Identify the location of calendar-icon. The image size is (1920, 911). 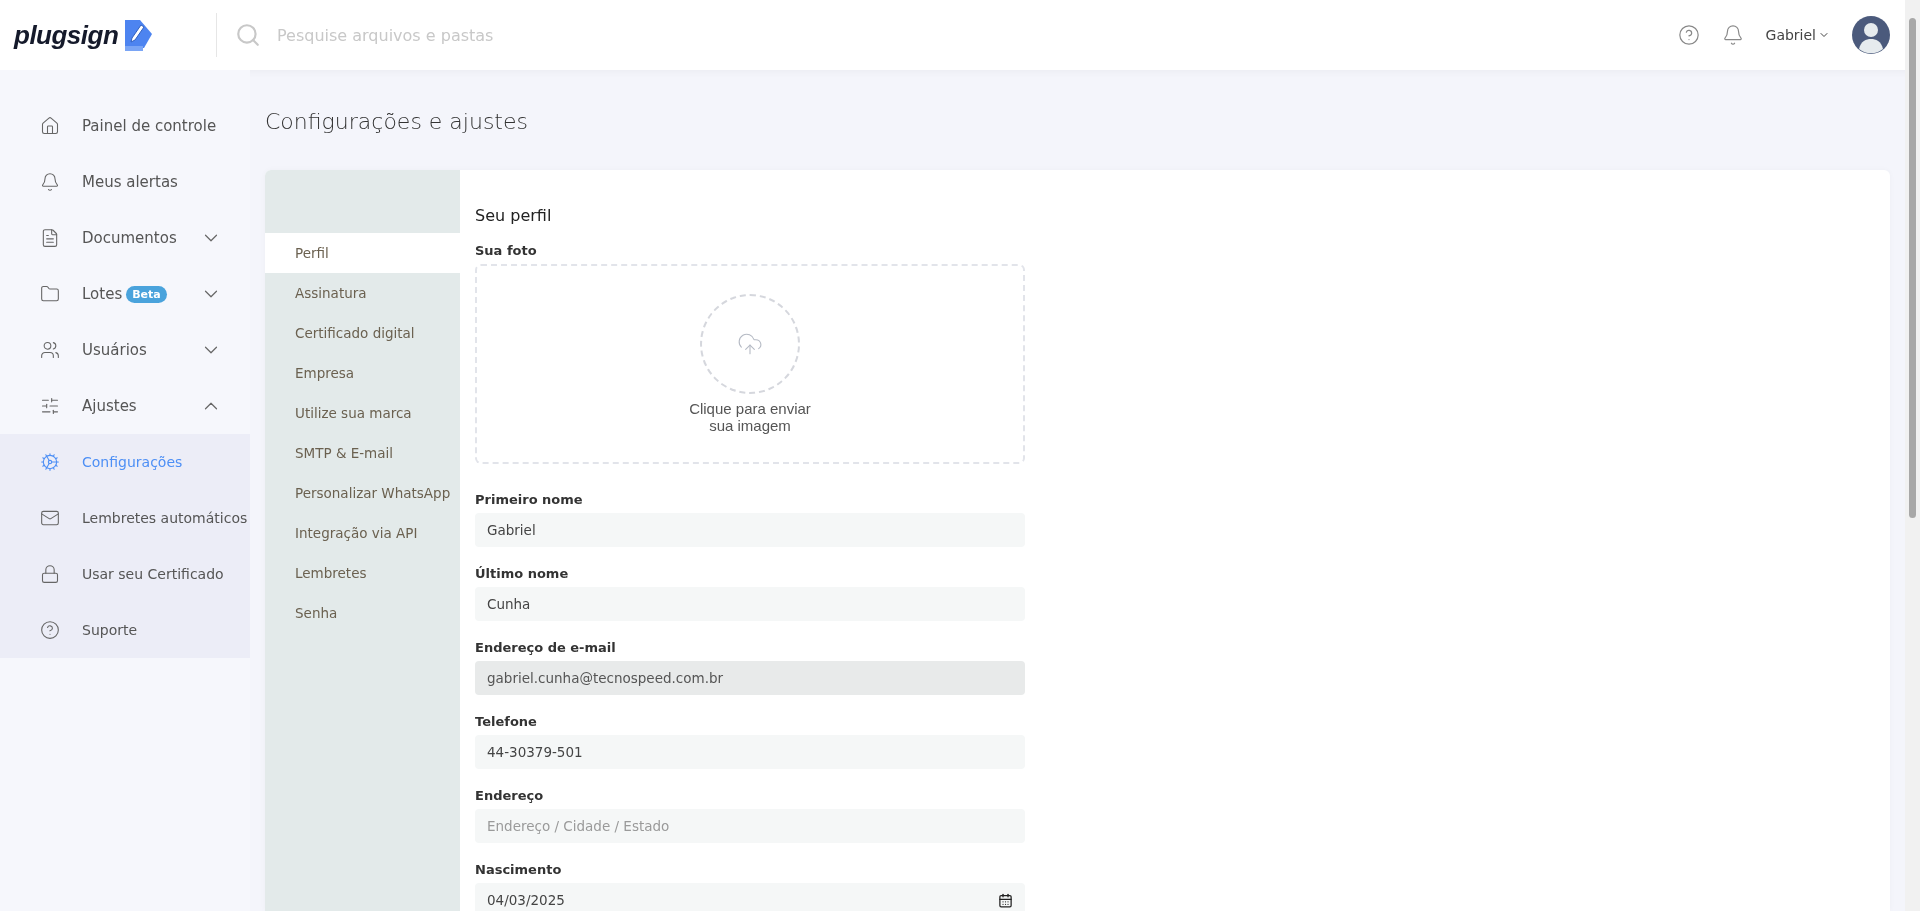
(1005, 900).